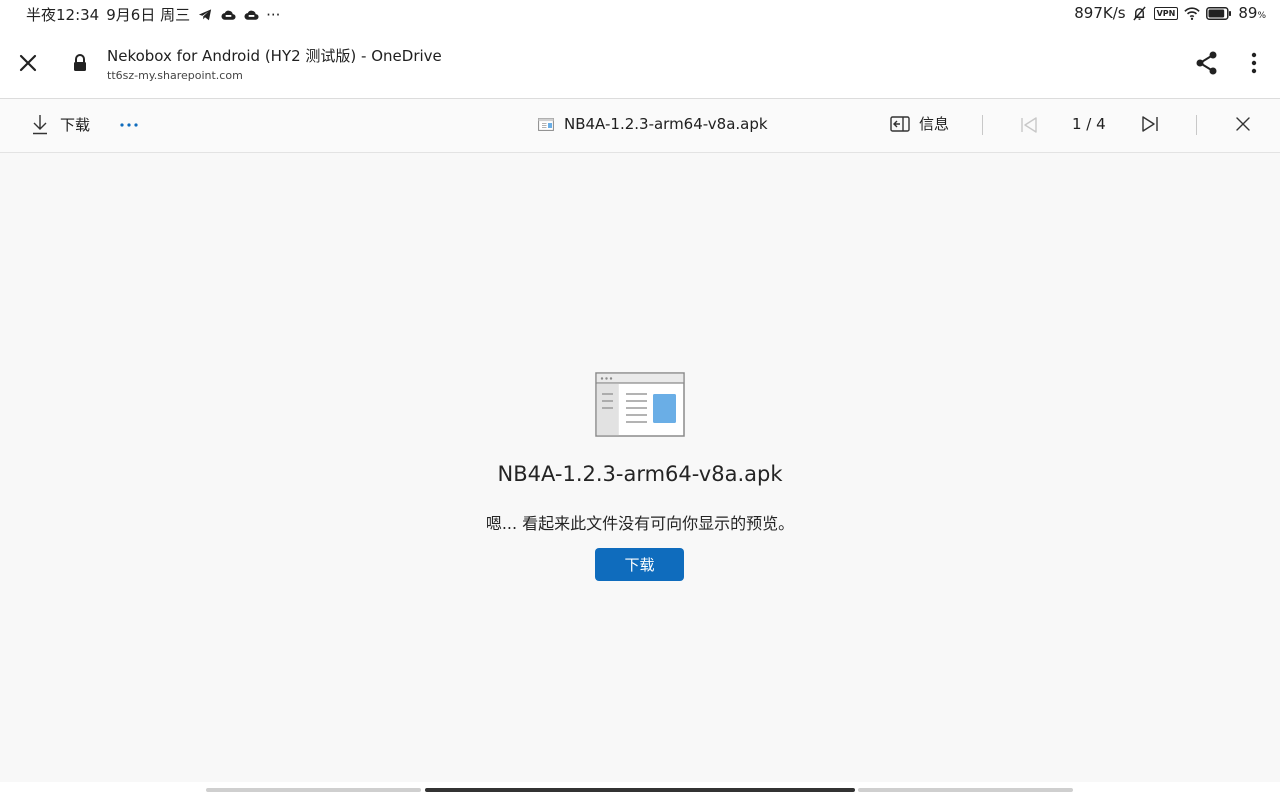  I want to click on status-bar-right: 897K/s VPN 89%, so click(1170, 13).